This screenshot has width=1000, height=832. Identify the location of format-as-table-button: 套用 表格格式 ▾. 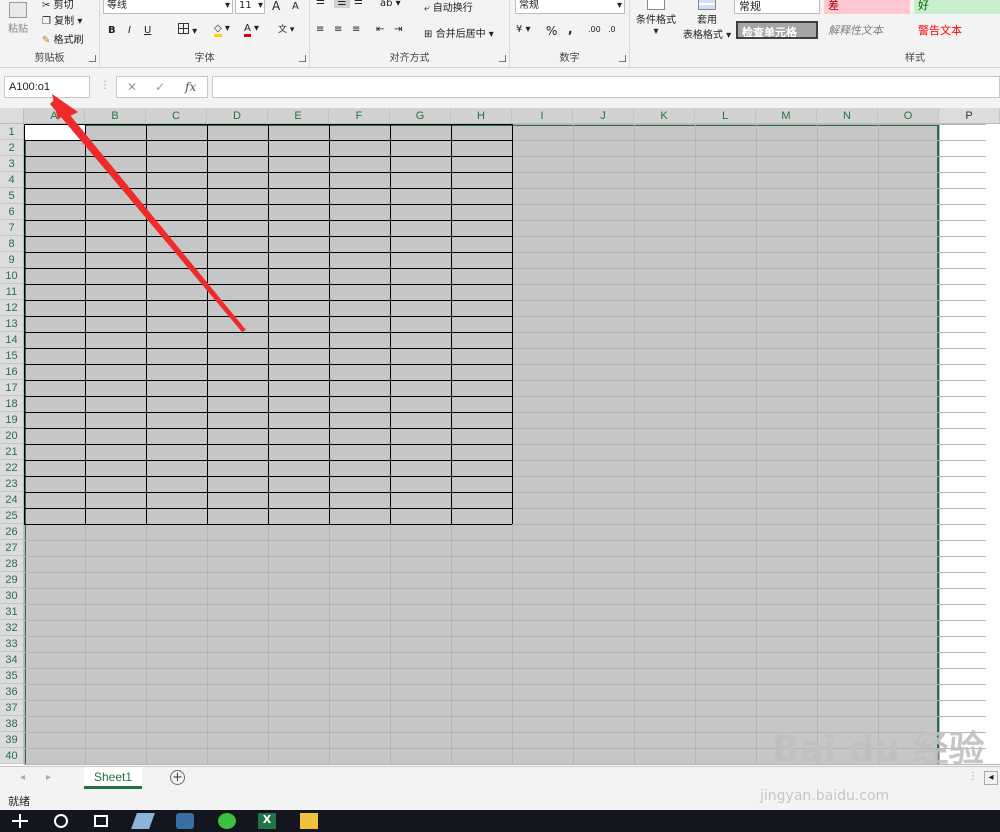
(707, 20).